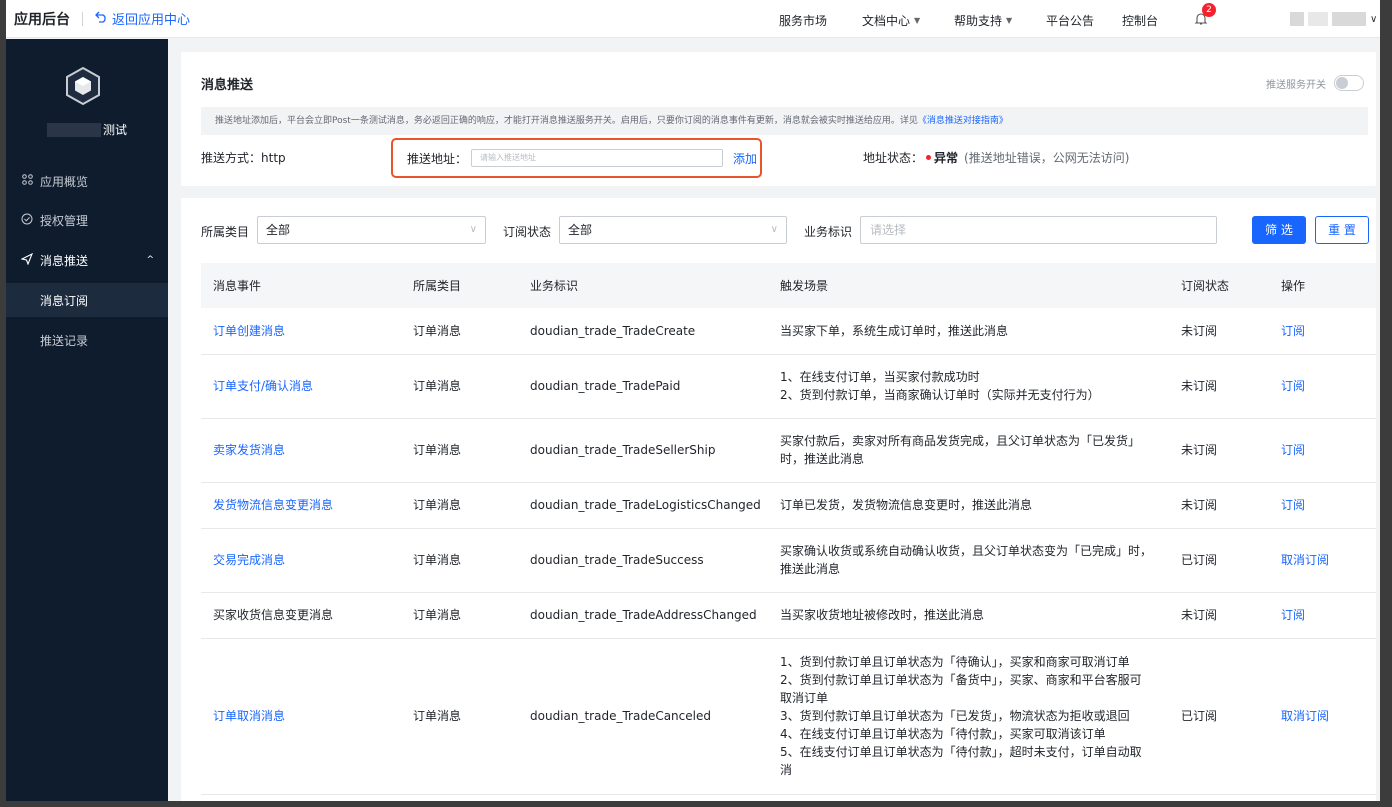 The image size is (1392, 807). I want to click on nav-platform-announcement: 平台公告, so click(1070, 20).